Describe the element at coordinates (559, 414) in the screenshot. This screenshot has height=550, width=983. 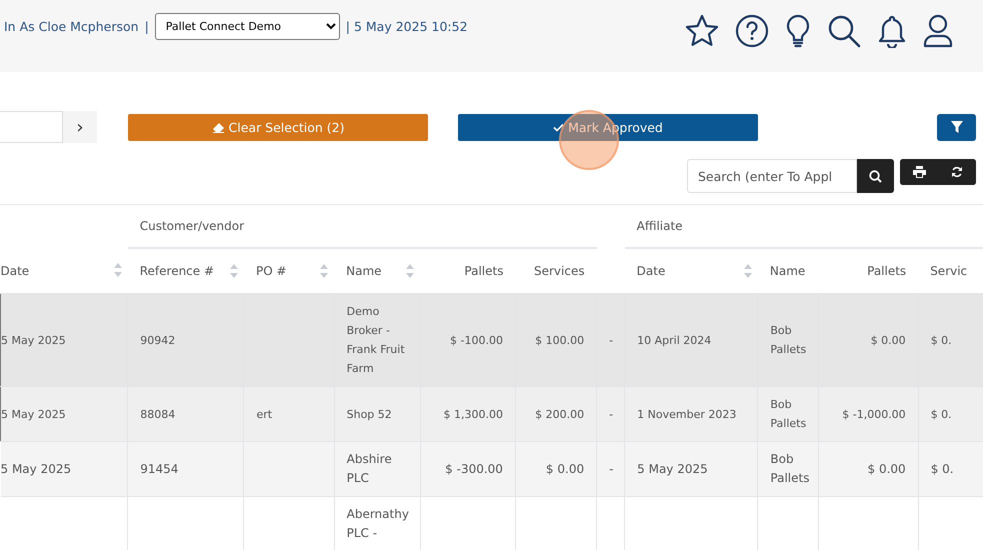
I see `table-cell: $ 200.00` at that location.